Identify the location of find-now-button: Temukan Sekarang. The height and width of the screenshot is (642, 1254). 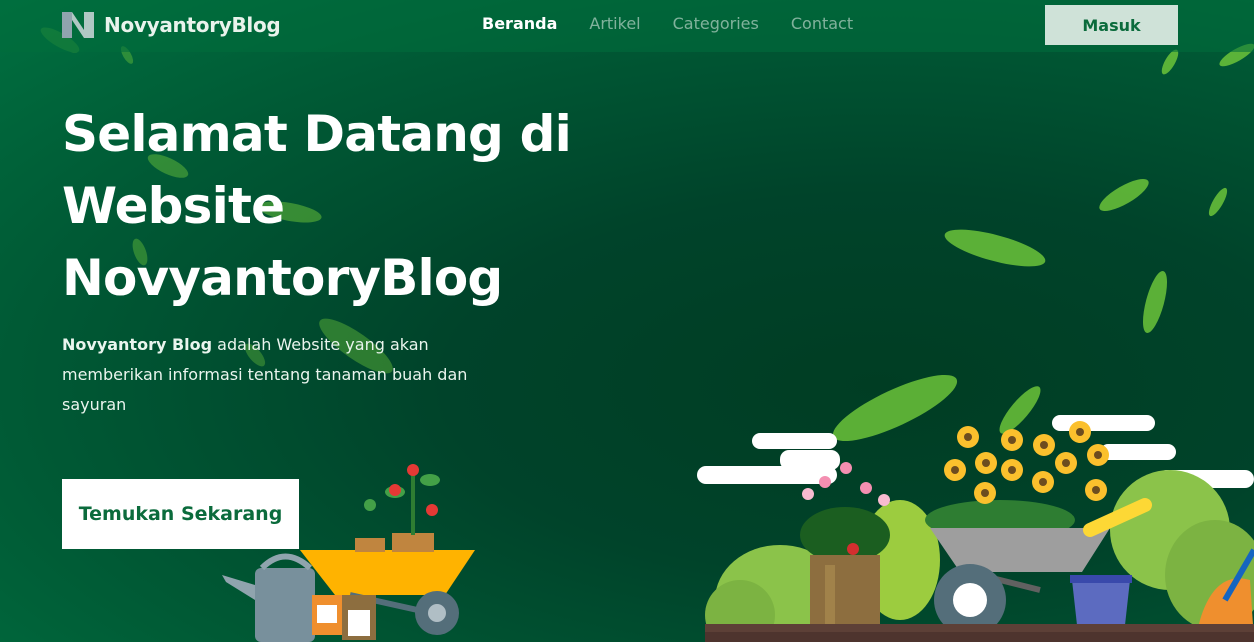
(180, 514).